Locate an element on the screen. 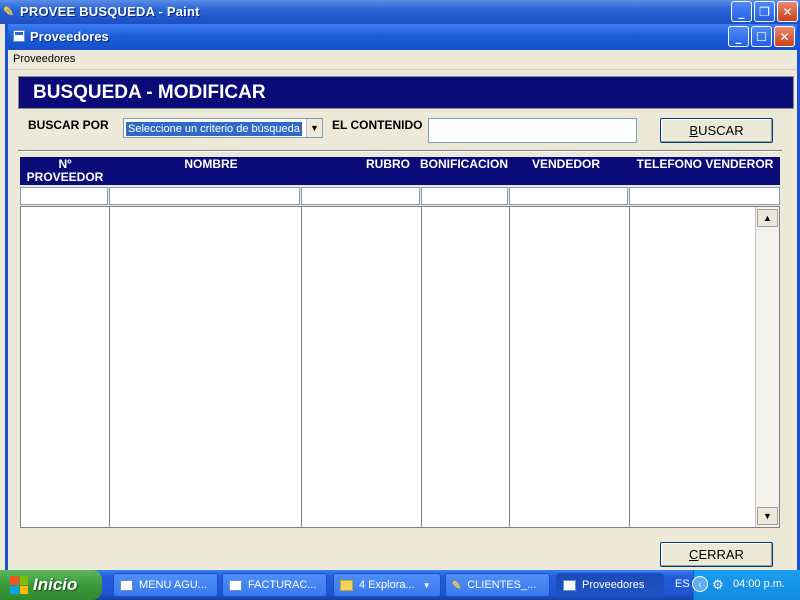 This screenshot has height=600, width=800. taskbar-item-proveedores: Proveedores is located at coordinates (610, 585).